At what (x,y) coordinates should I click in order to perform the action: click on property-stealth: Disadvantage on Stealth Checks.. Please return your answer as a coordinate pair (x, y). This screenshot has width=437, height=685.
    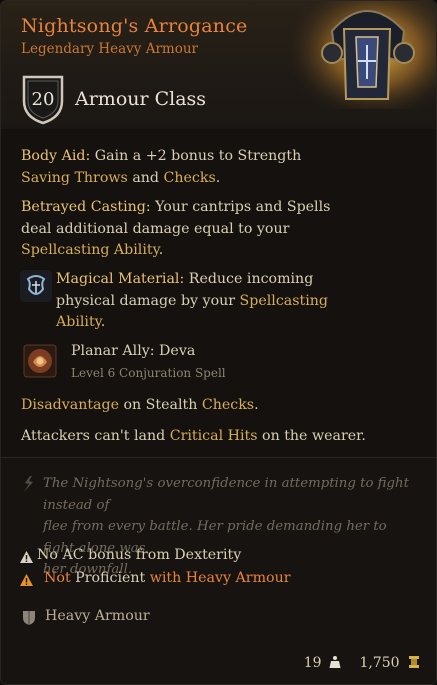
    Looking at the image, I should click on (140, 405).